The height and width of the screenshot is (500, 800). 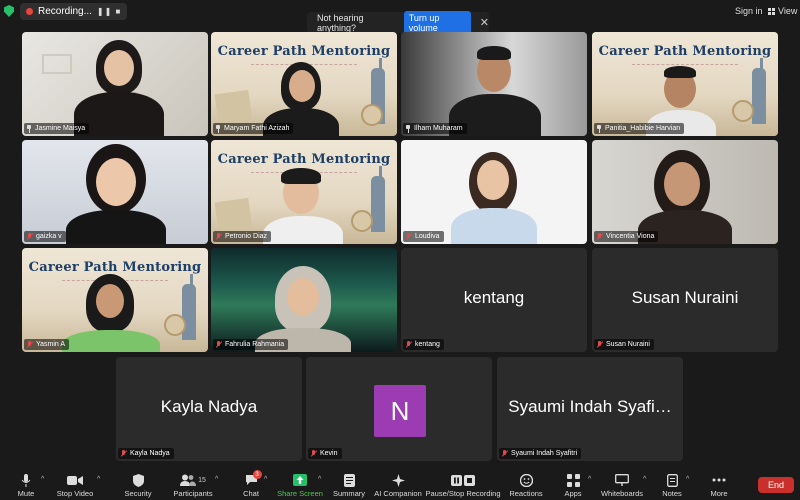 I want to click on share-screen-label: Share Screen, so click(x=300, y=493).